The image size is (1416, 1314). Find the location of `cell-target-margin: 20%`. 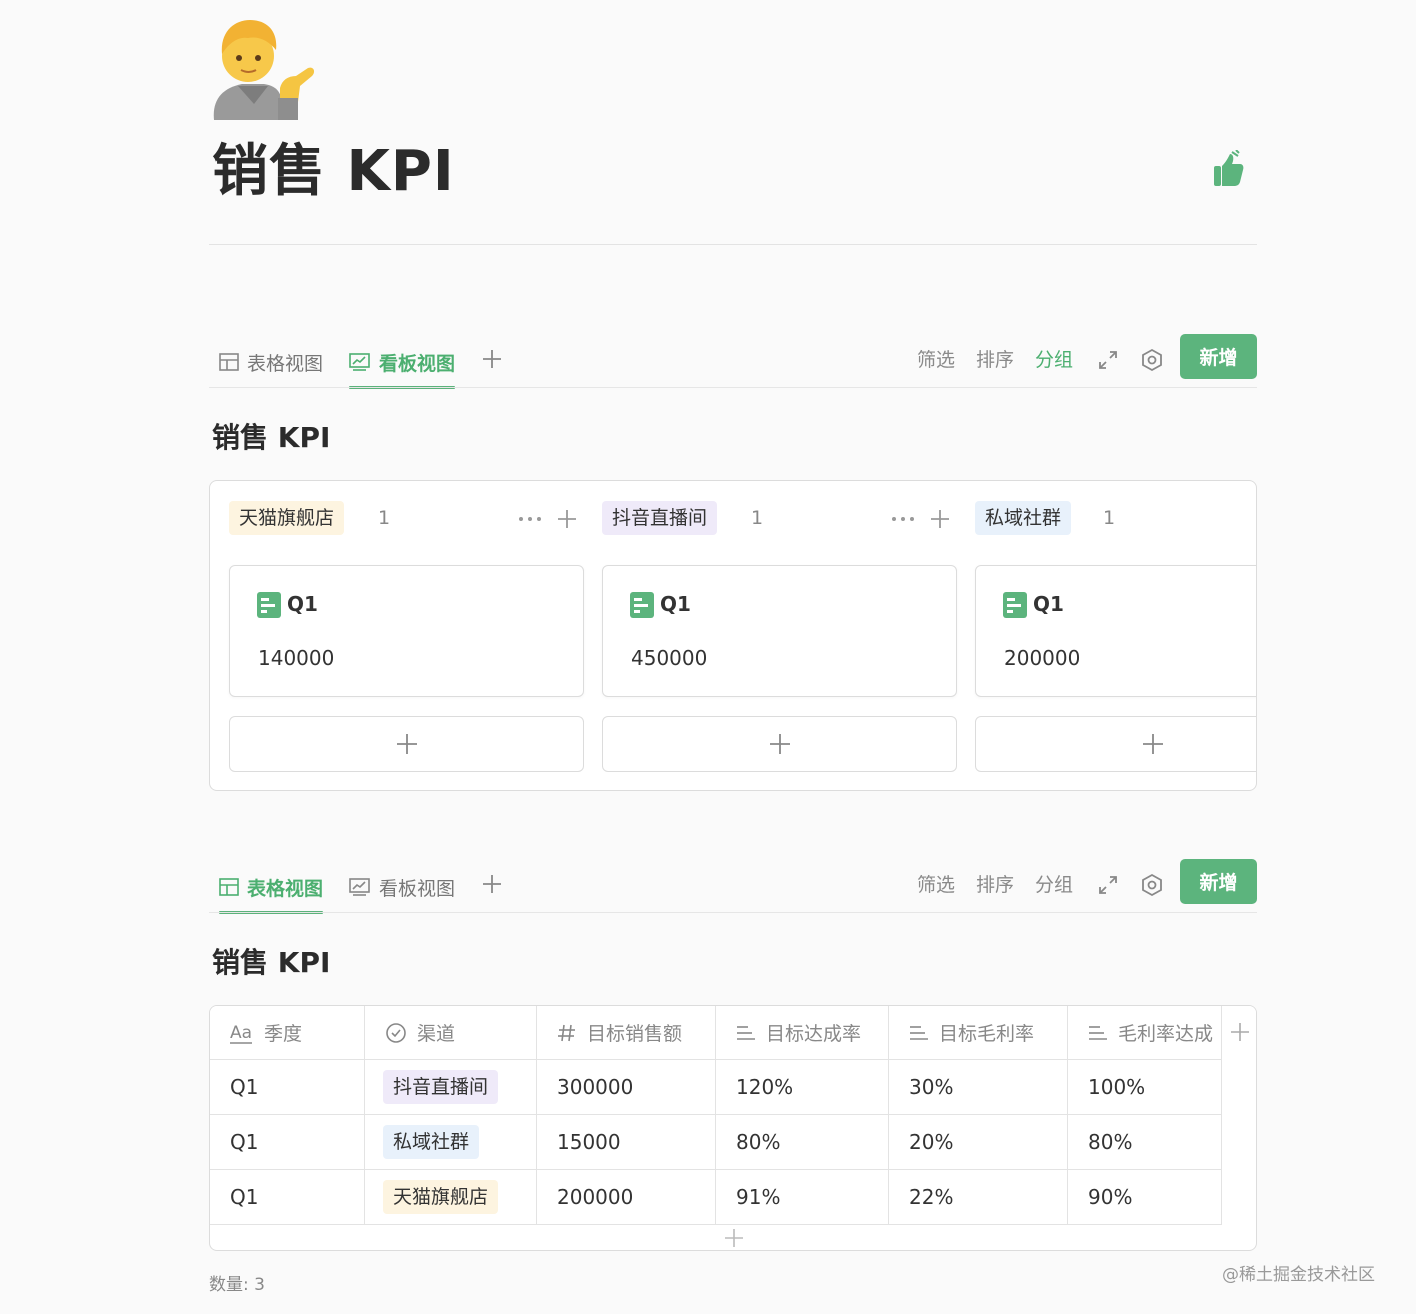

cell-target-margin: 20% is located at coordinates (978, 1142).